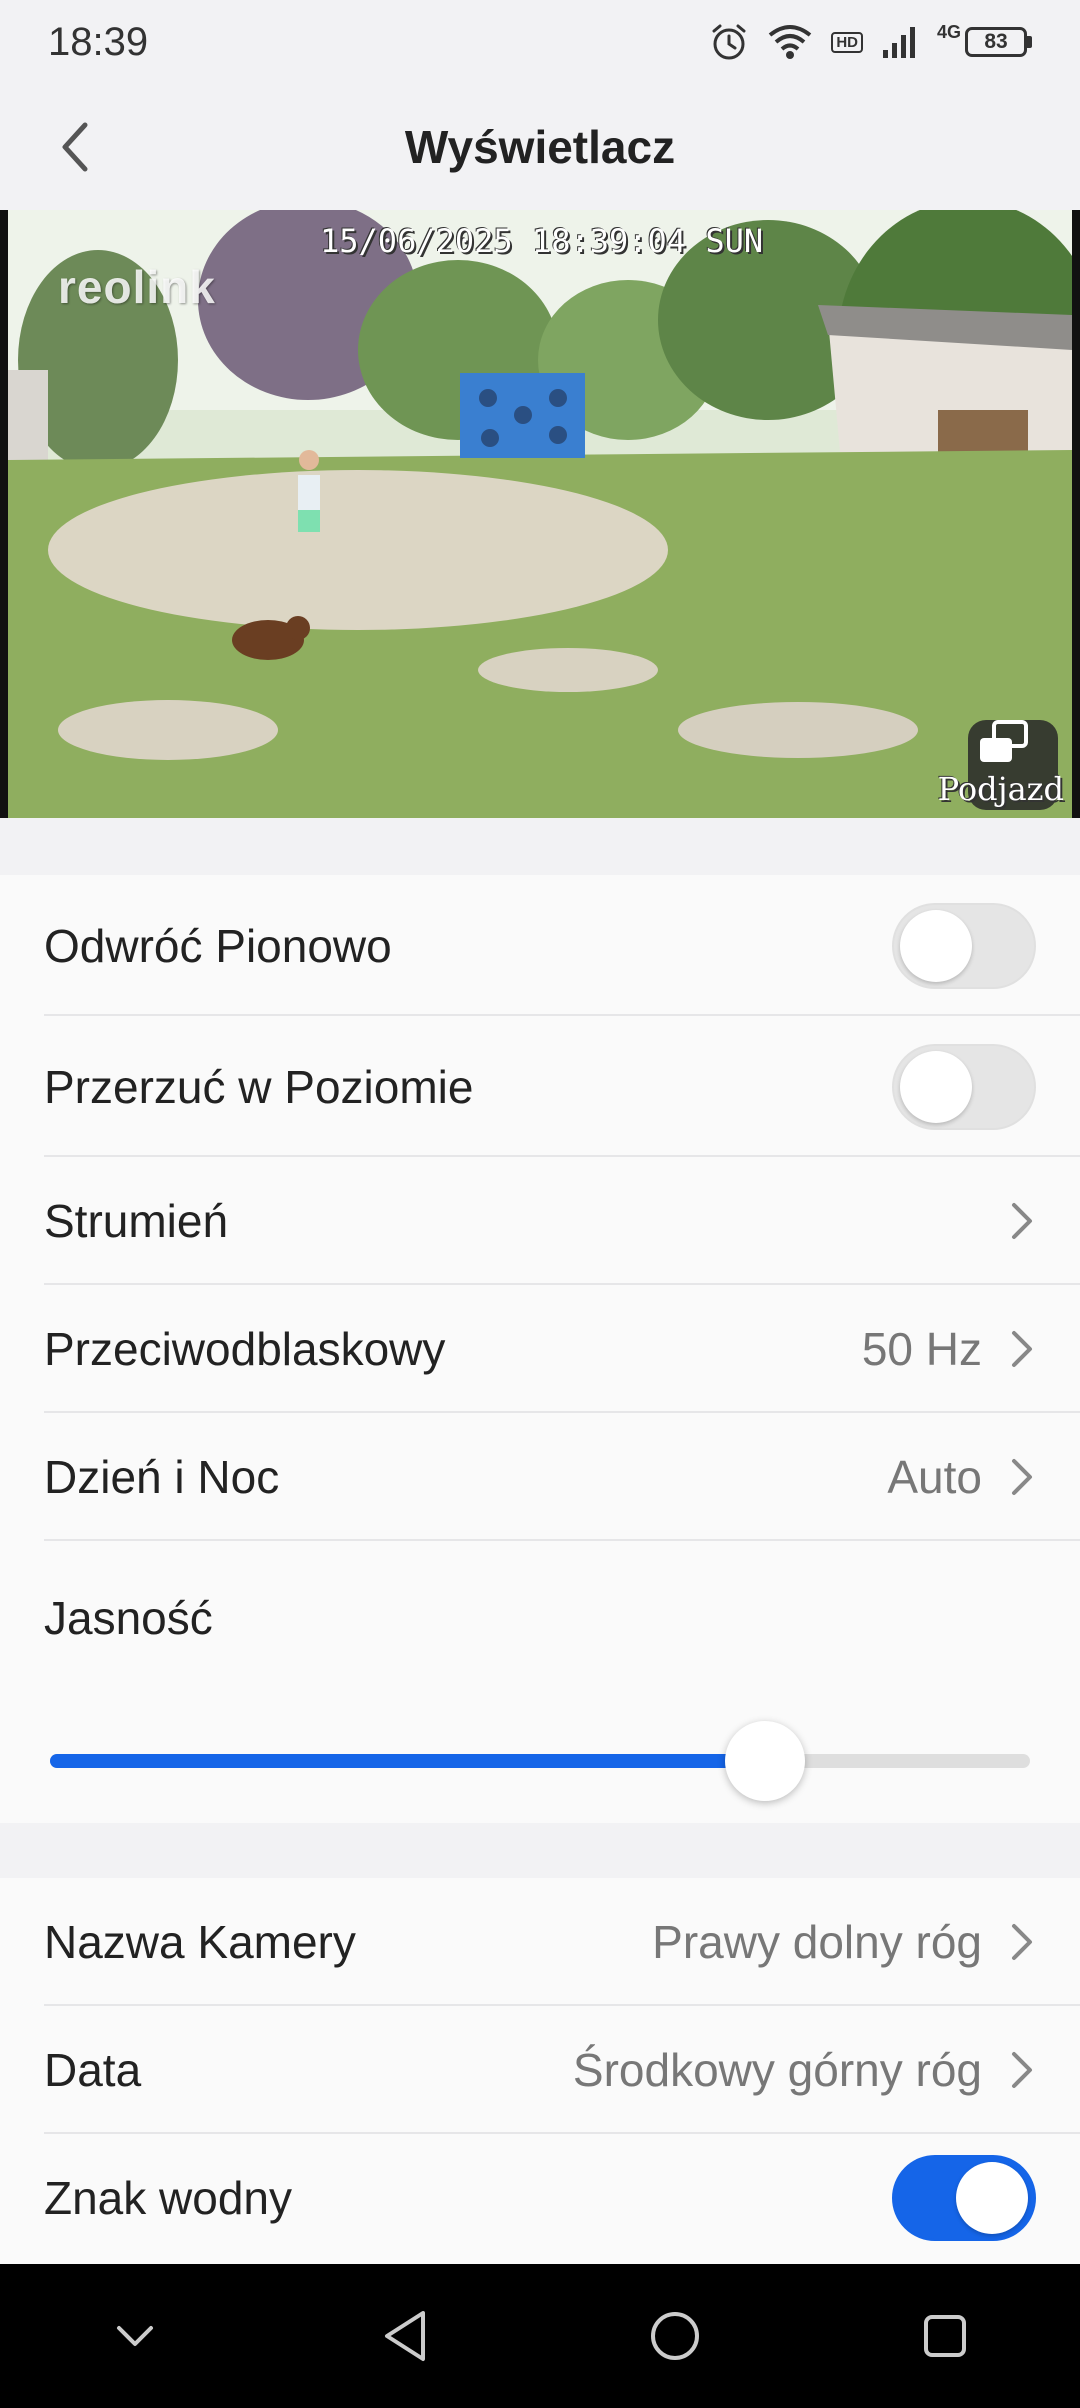  I want to click on brightness-block: Jasność, so click(540, 1681).